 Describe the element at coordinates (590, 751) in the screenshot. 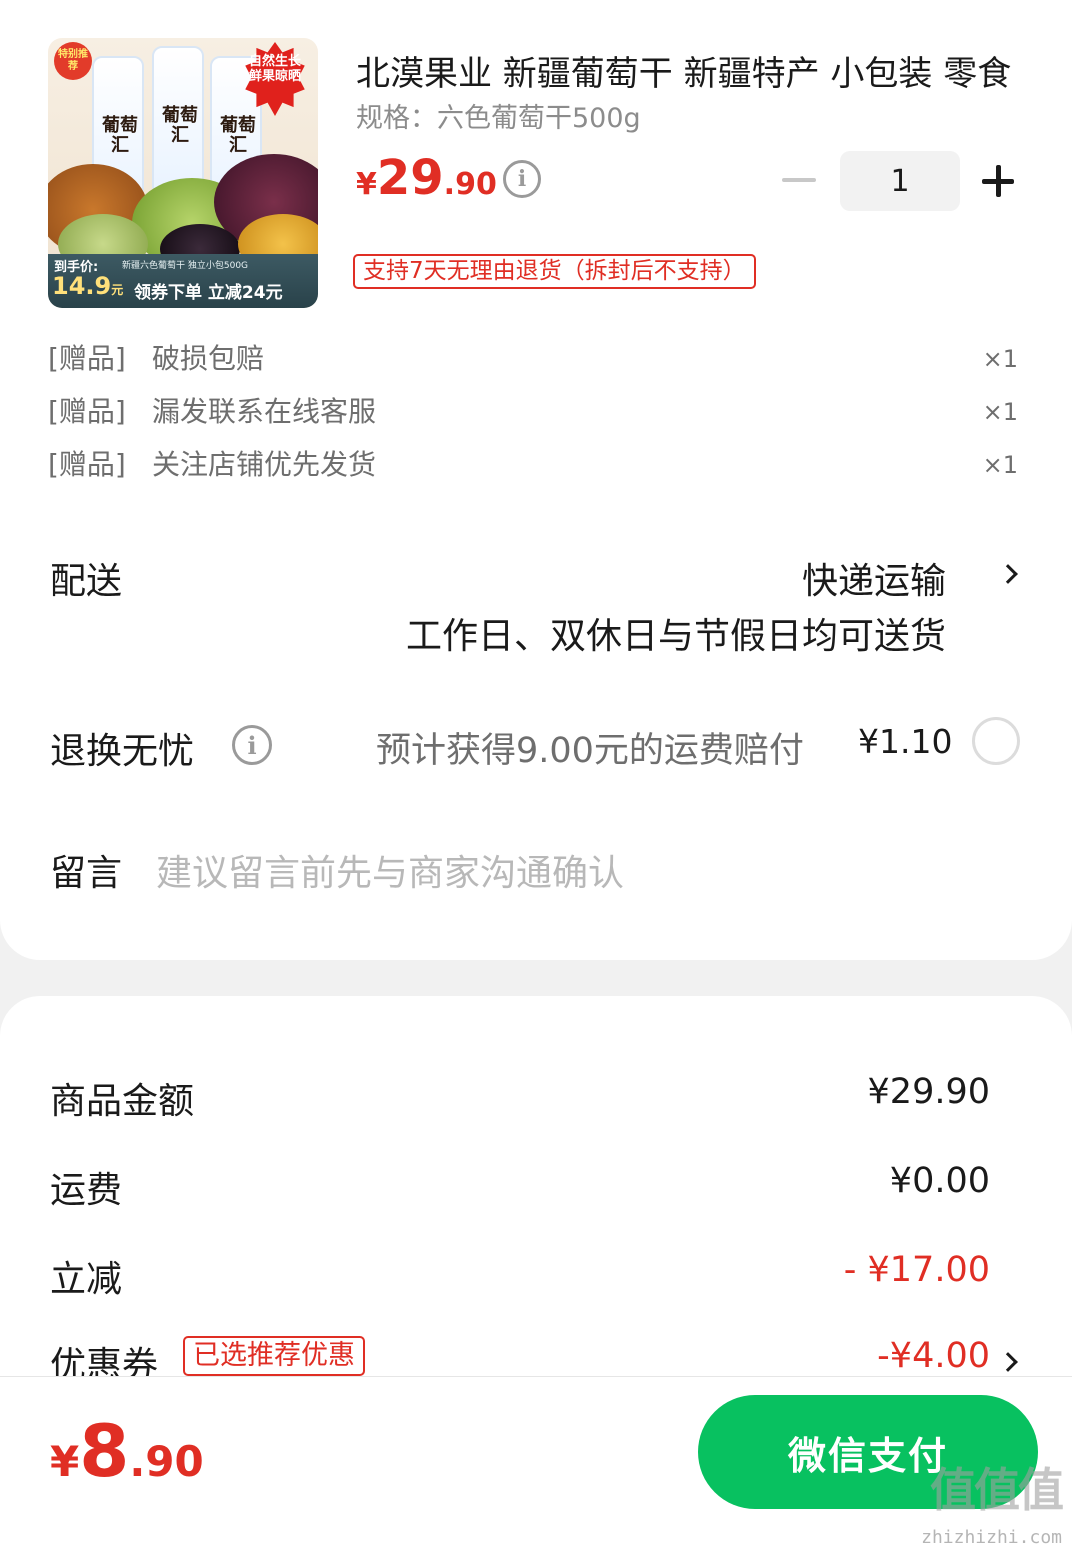

I see `return-insurance-text: 预计获得9.00元的运费赔付` at that location.